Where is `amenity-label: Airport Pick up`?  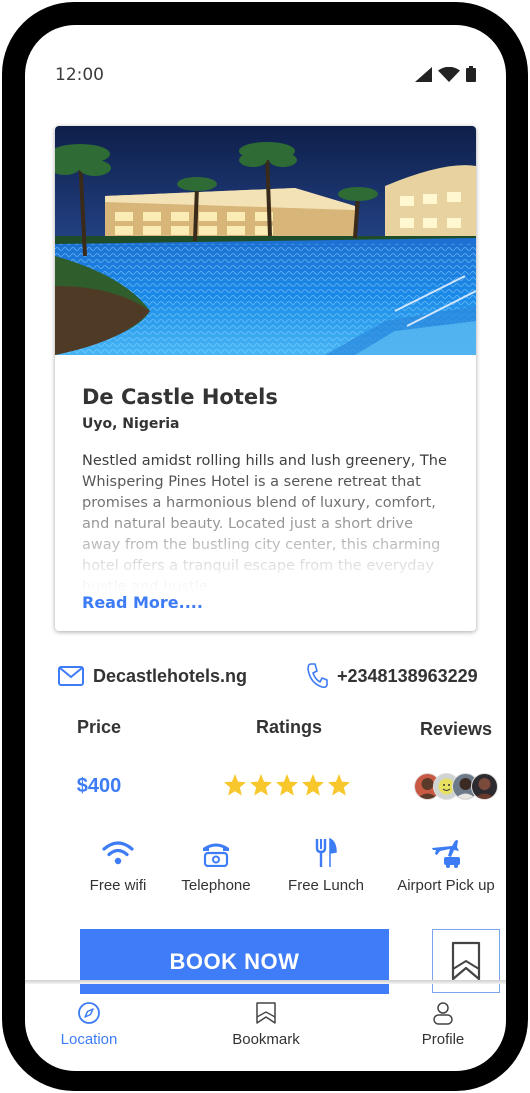 amenity-label: Airport Pick up is located at coordinates (446, 885).